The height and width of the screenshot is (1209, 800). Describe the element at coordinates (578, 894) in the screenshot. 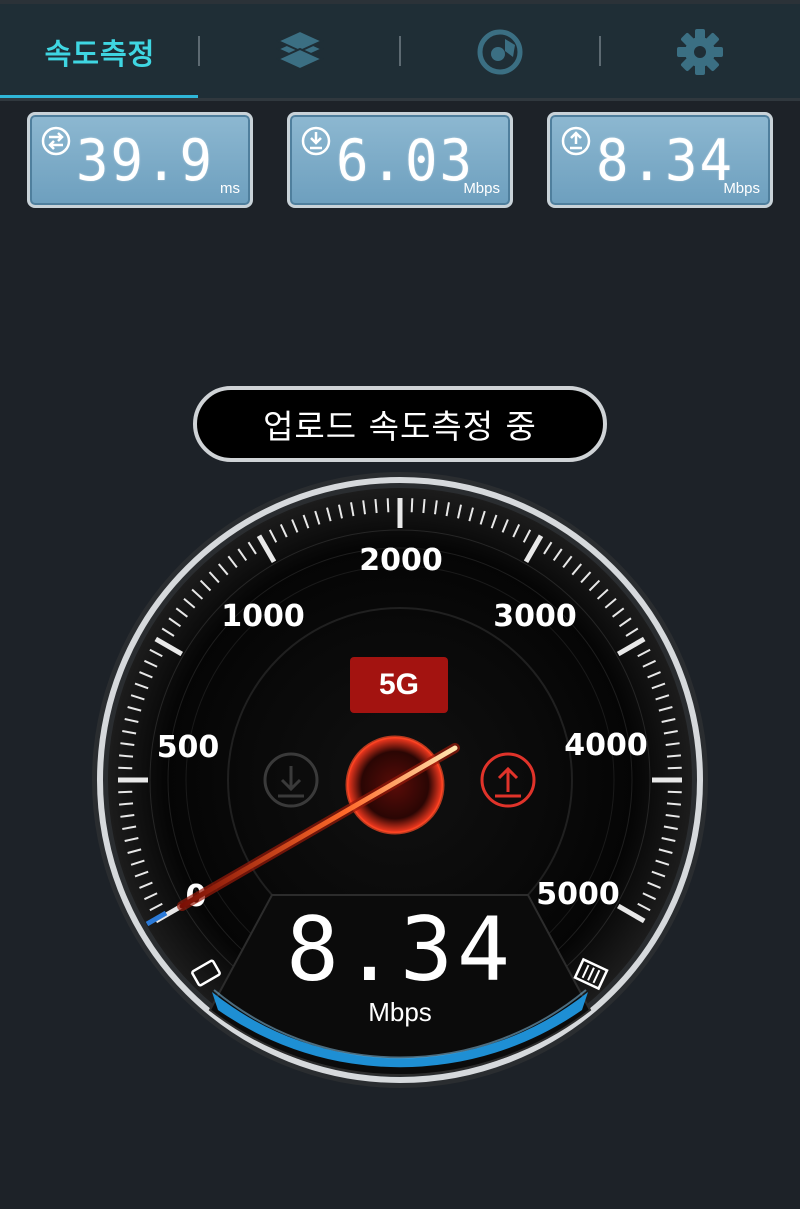

I see `scale-label-5000: 5000` at that location.